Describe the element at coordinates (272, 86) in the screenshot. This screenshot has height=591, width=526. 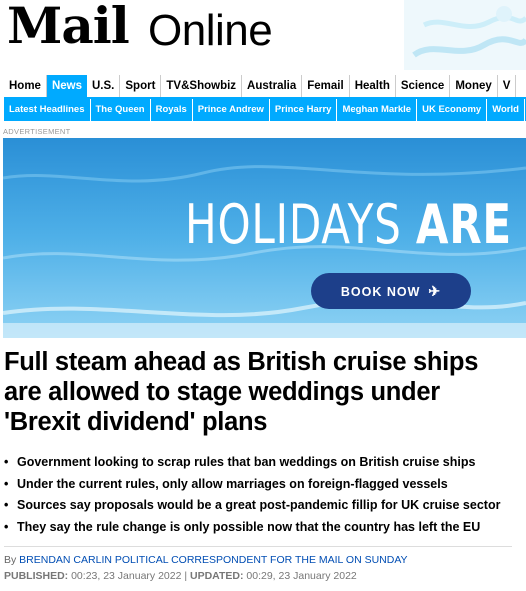
I see `nav-item-australia: Australia` at that location.